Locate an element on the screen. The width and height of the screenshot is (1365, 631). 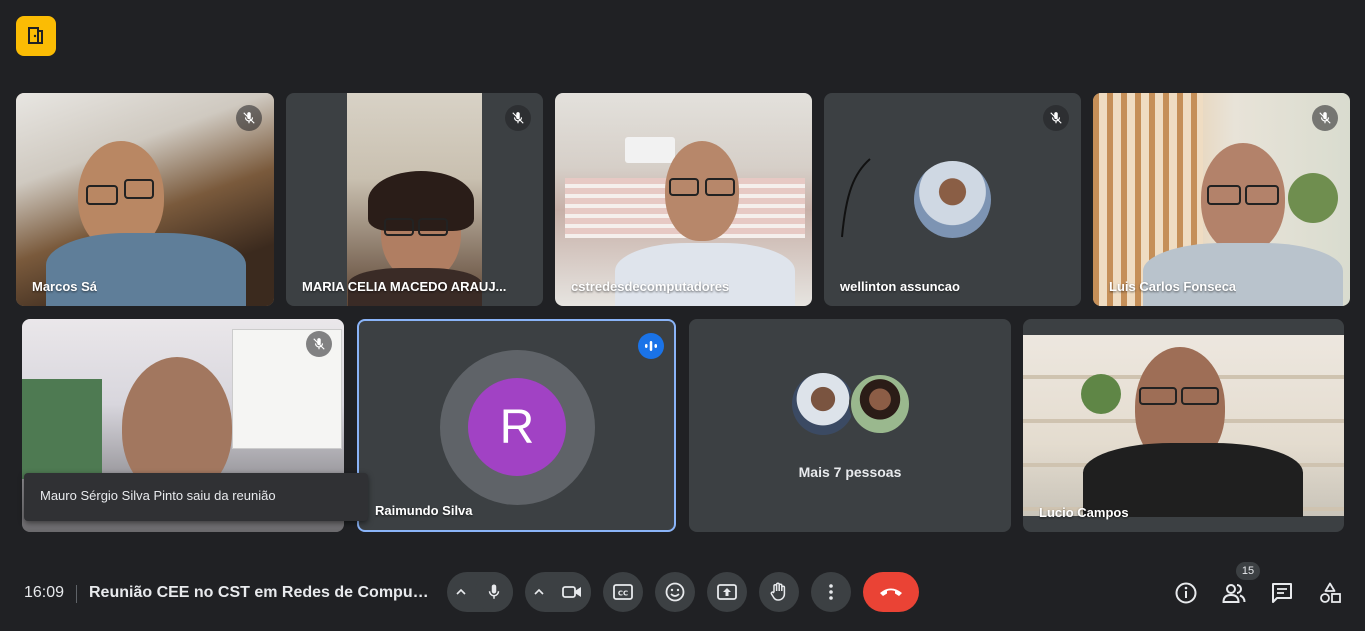
participant-name: Marcos Sá is located at coordinates (65, 286).